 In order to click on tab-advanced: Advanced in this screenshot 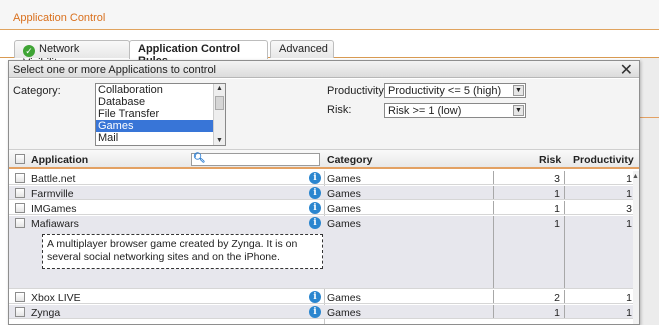, I will do `click(302, 49)`.